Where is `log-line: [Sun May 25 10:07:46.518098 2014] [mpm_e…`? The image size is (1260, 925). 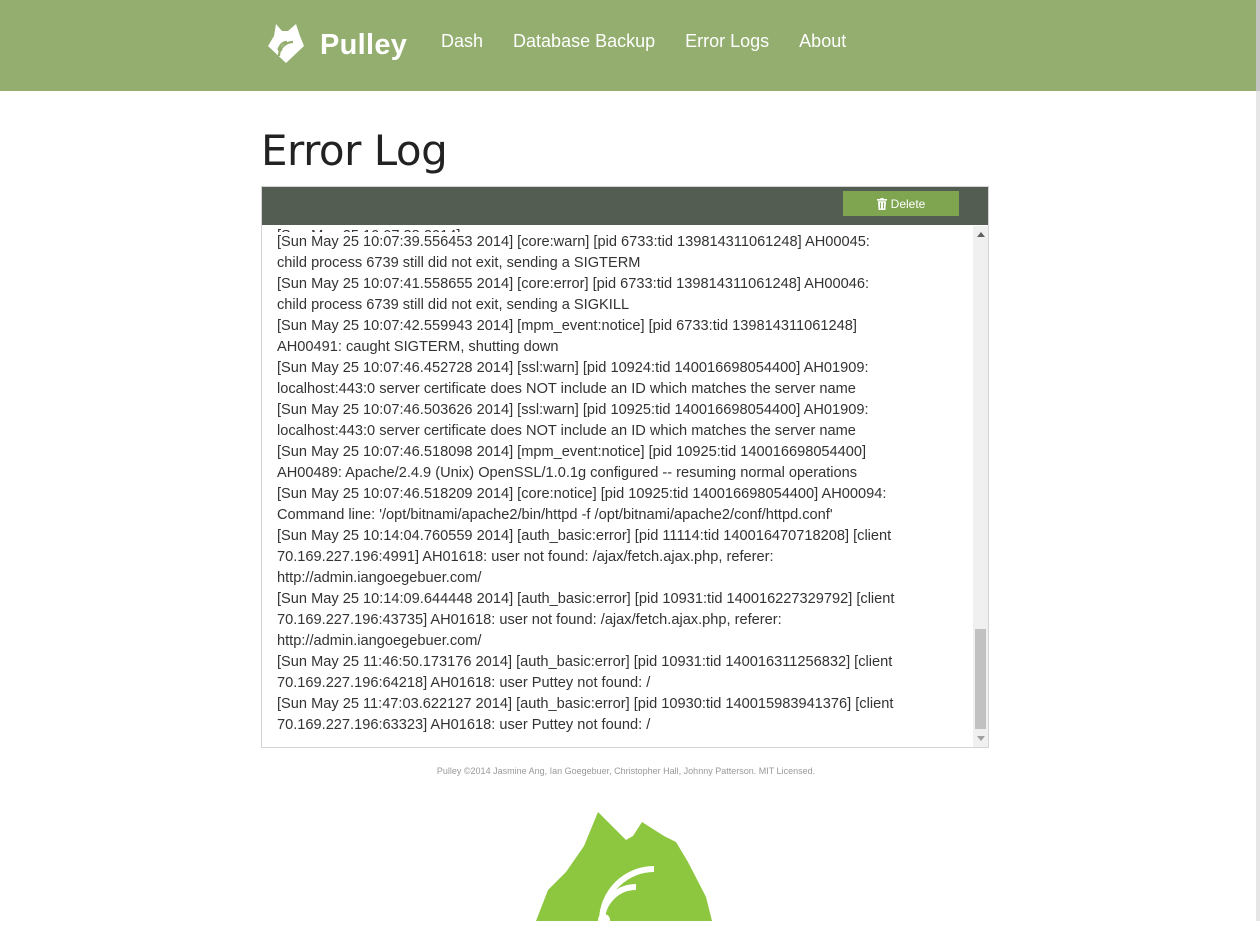 log-line: [Sun May 25 10:07:46.518098 2014] [mpm_e… is located at coordinates (572, 452).